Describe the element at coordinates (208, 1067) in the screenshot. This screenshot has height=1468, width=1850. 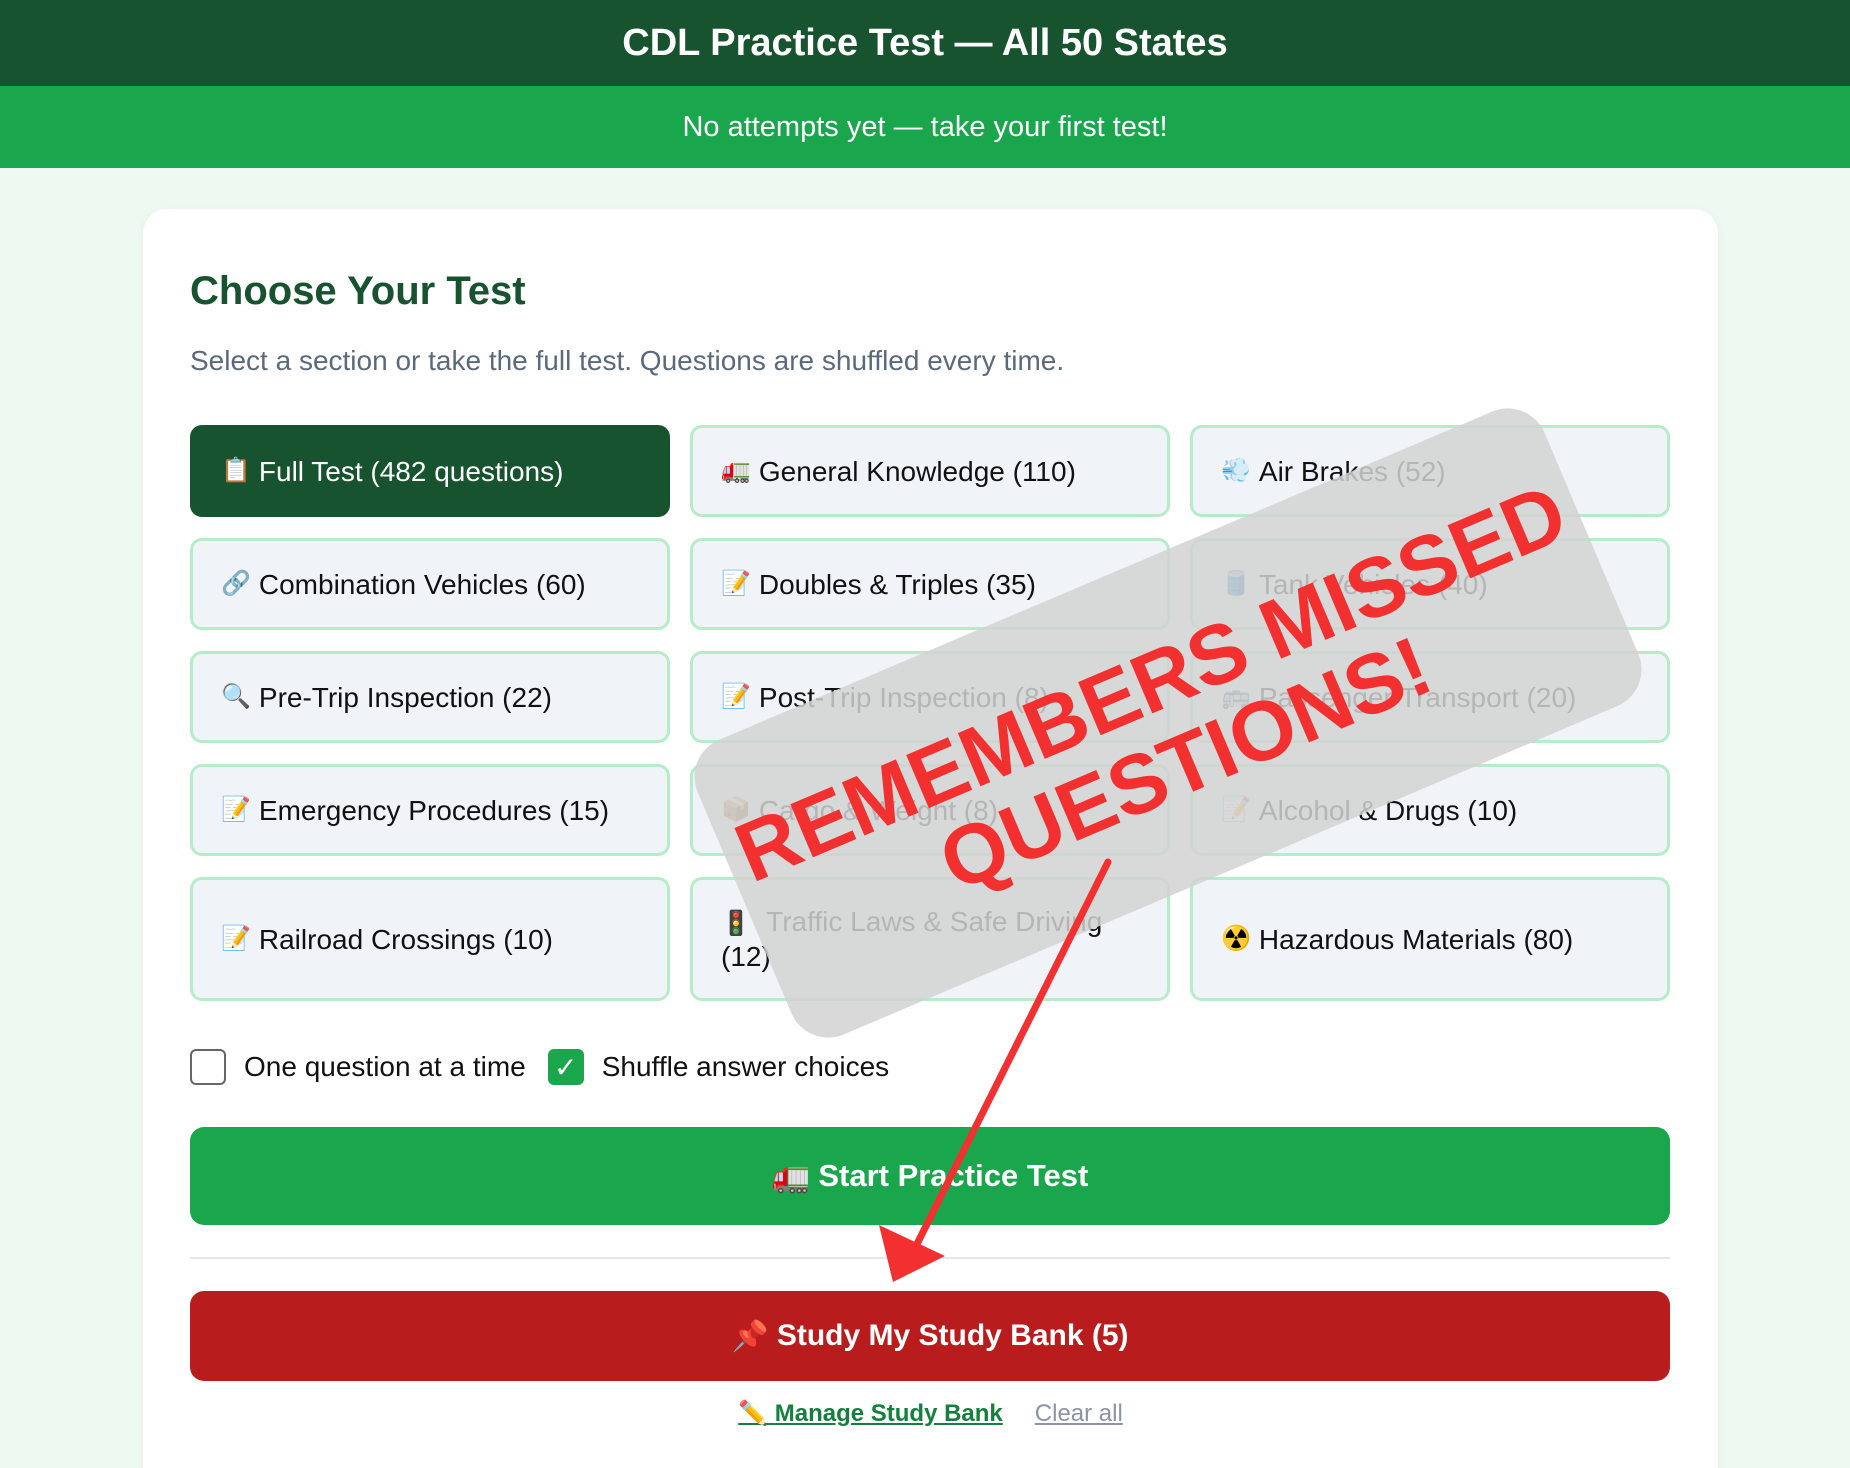
I see `one-at-a-time-checkbox` at that location.